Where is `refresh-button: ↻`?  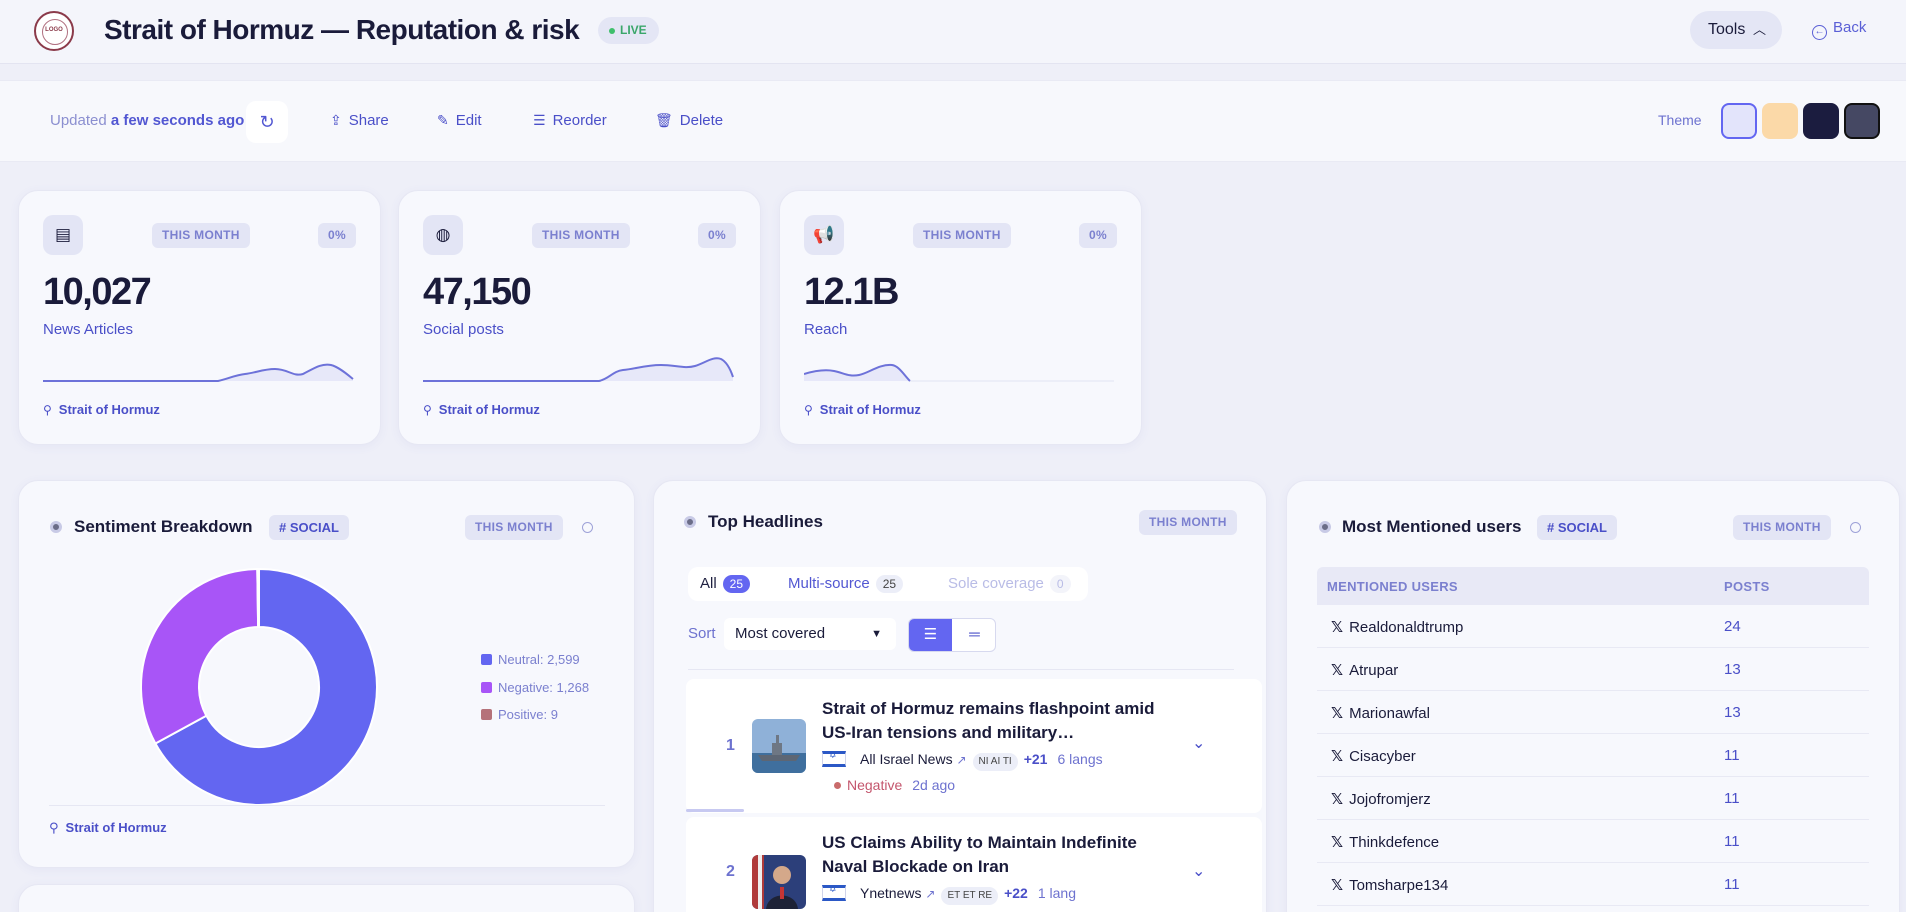 refresh-button: ↻ is located at coordinates (267, 122).